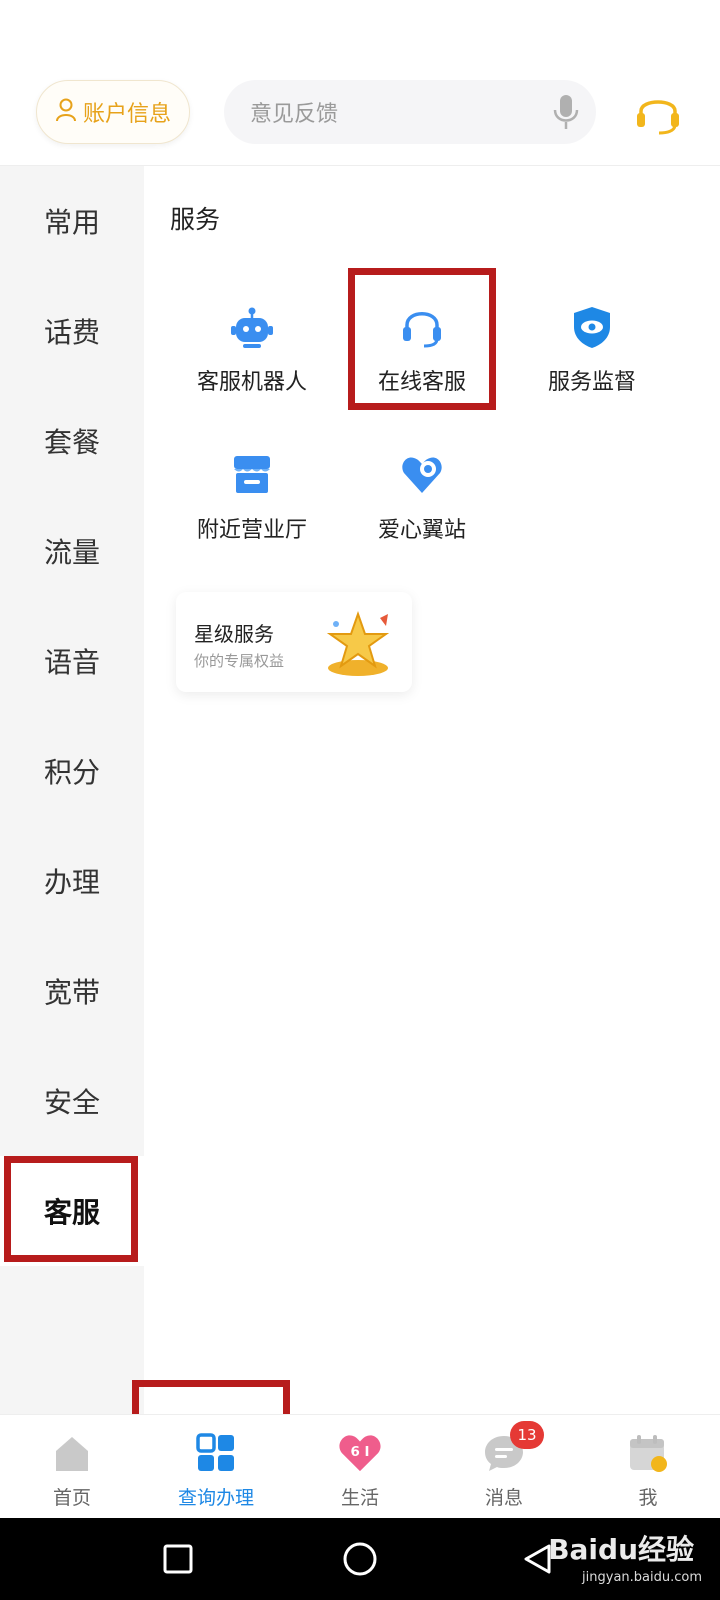 This screenshot has width=720, height=1600. Describe the element at coordinates (252, 475) in the screenshot. I see `store-icon` at that location.